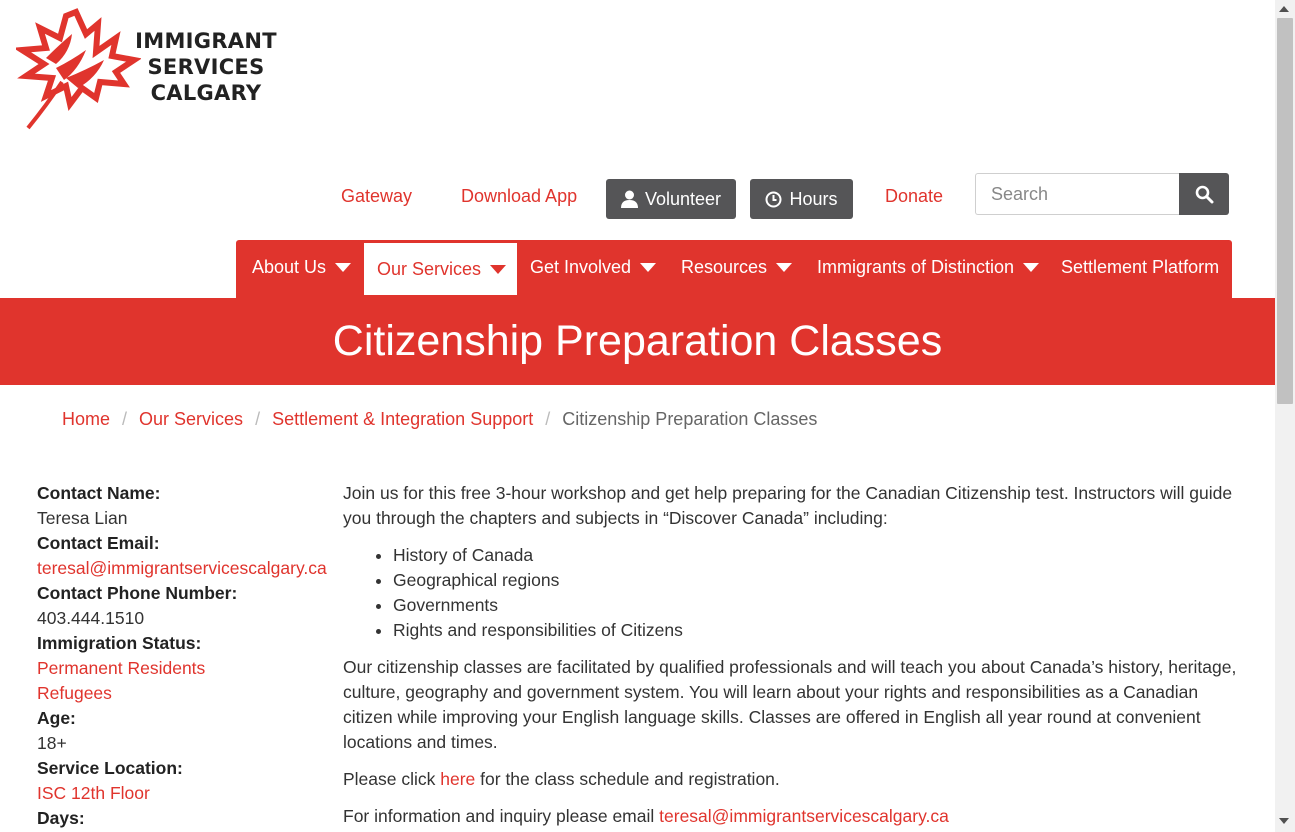 The image size is (1295, 832). What do you see at coordinates (86, 419) in the screenshot?
I see `breadcrumb-home: Home` at bounding box center [86, 419].